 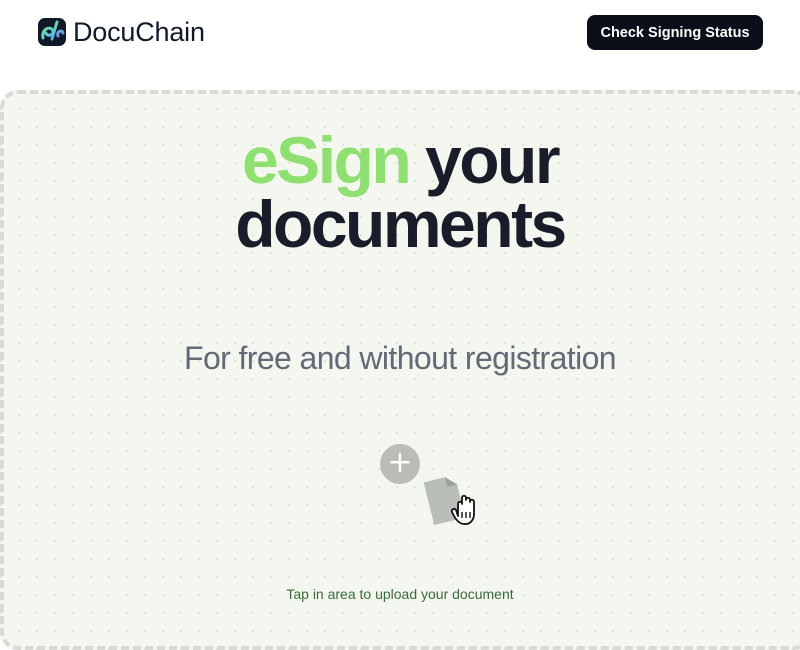 I want to click on brand: DocuChain, so click(x=121, y=32).